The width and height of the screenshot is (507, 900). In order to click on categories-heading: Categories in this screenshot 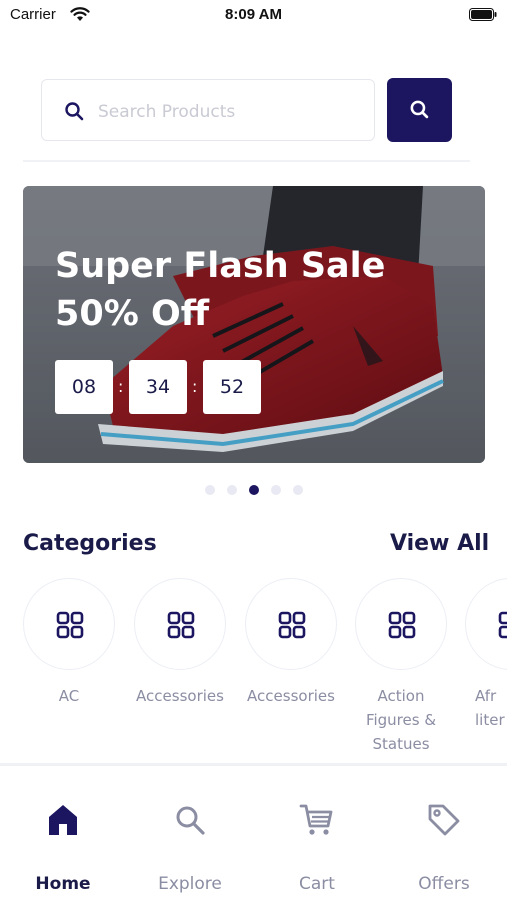, I will do `click(90, 543)`.